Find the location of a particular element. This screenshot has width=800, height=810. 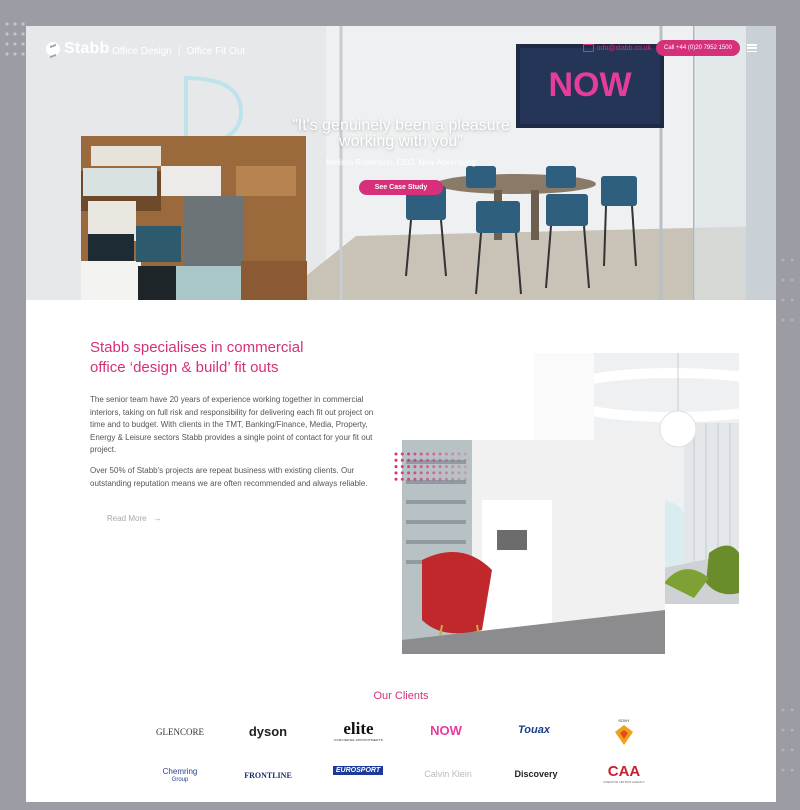

client-logo-chemring: Chemring Group is located at coordinates (180, 776).